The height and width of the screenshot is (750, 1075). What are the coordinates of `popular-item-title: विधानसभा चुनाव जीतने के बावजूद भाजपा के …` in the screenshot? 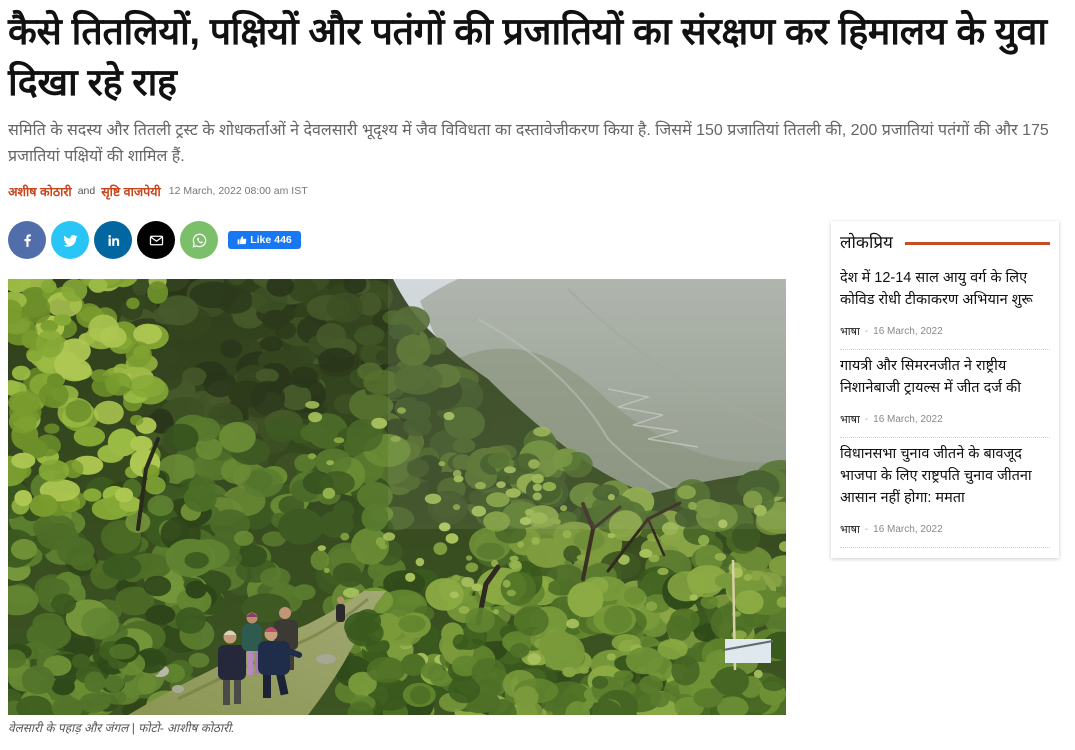 It's located at (945, 476).